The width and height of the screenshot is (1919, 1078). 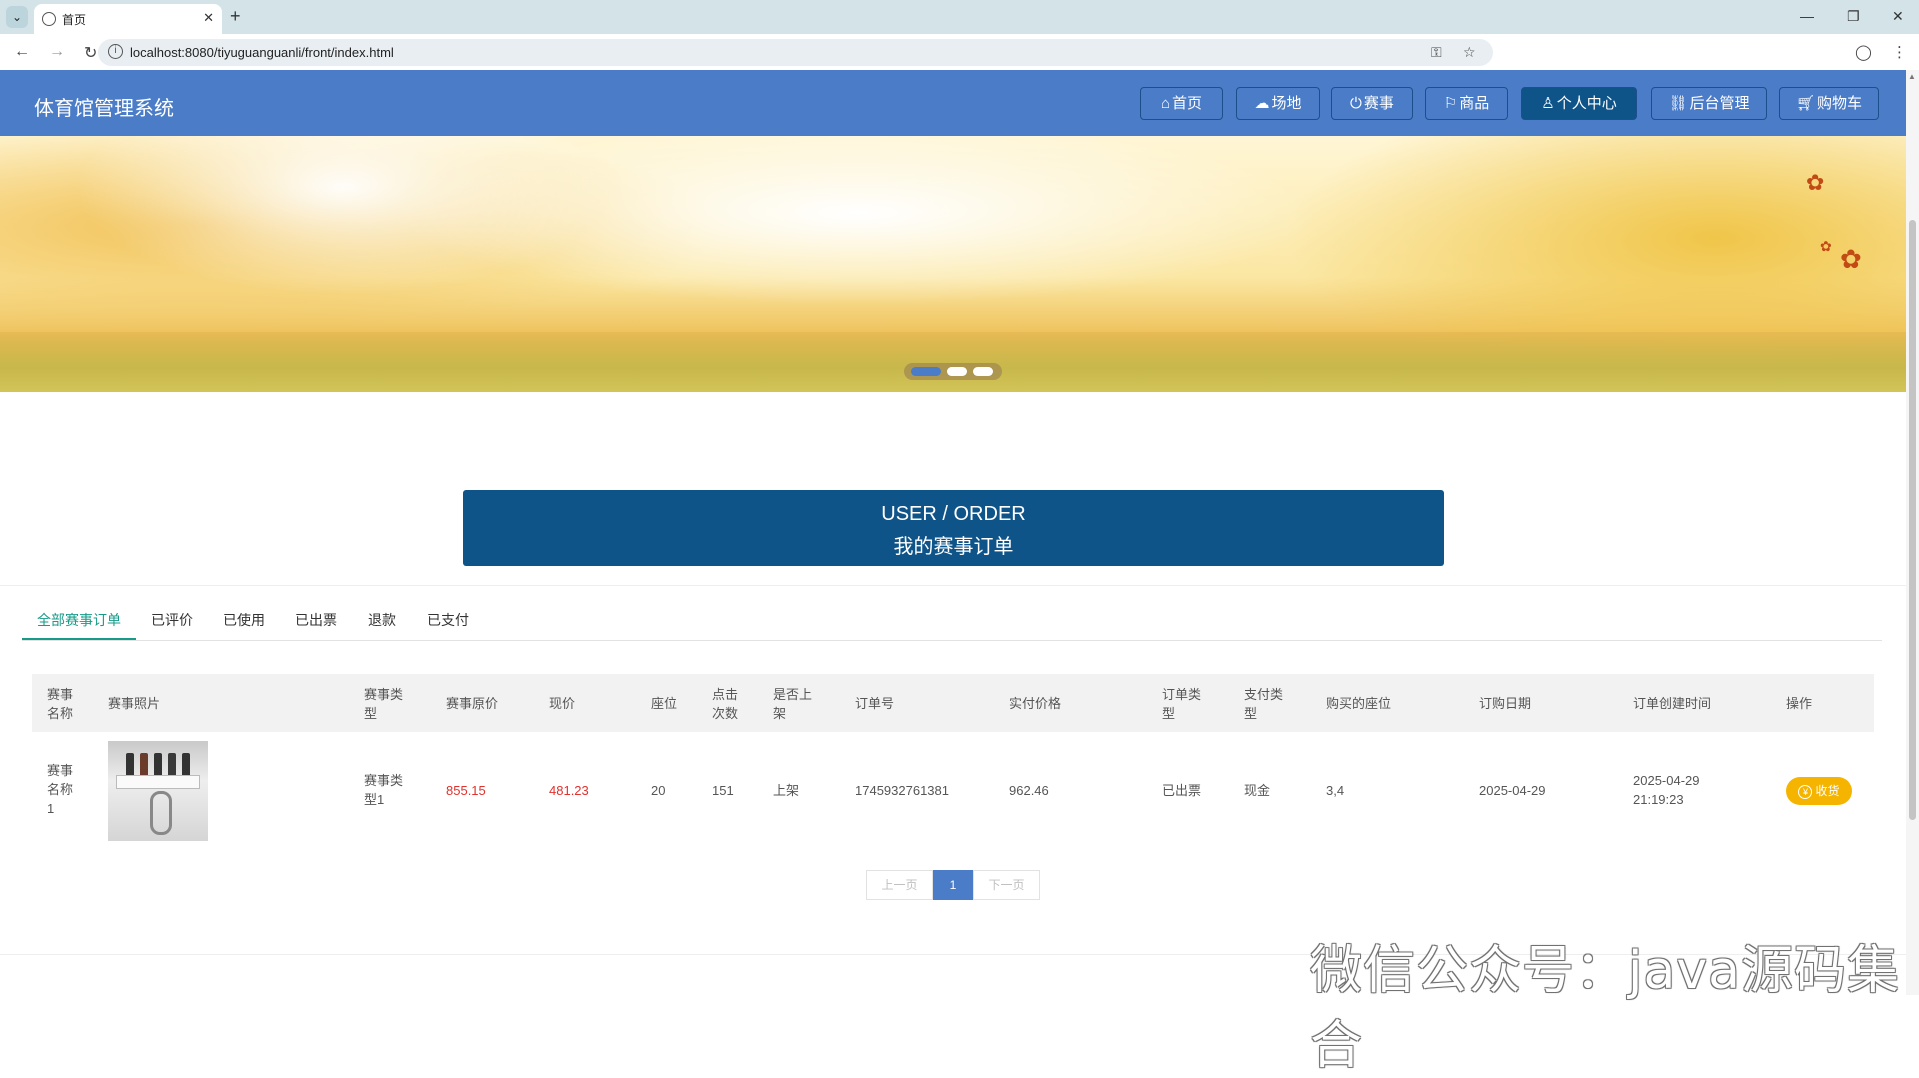 I want to click on td-bought-seats: 3,4, so click(x=1335, y=790).